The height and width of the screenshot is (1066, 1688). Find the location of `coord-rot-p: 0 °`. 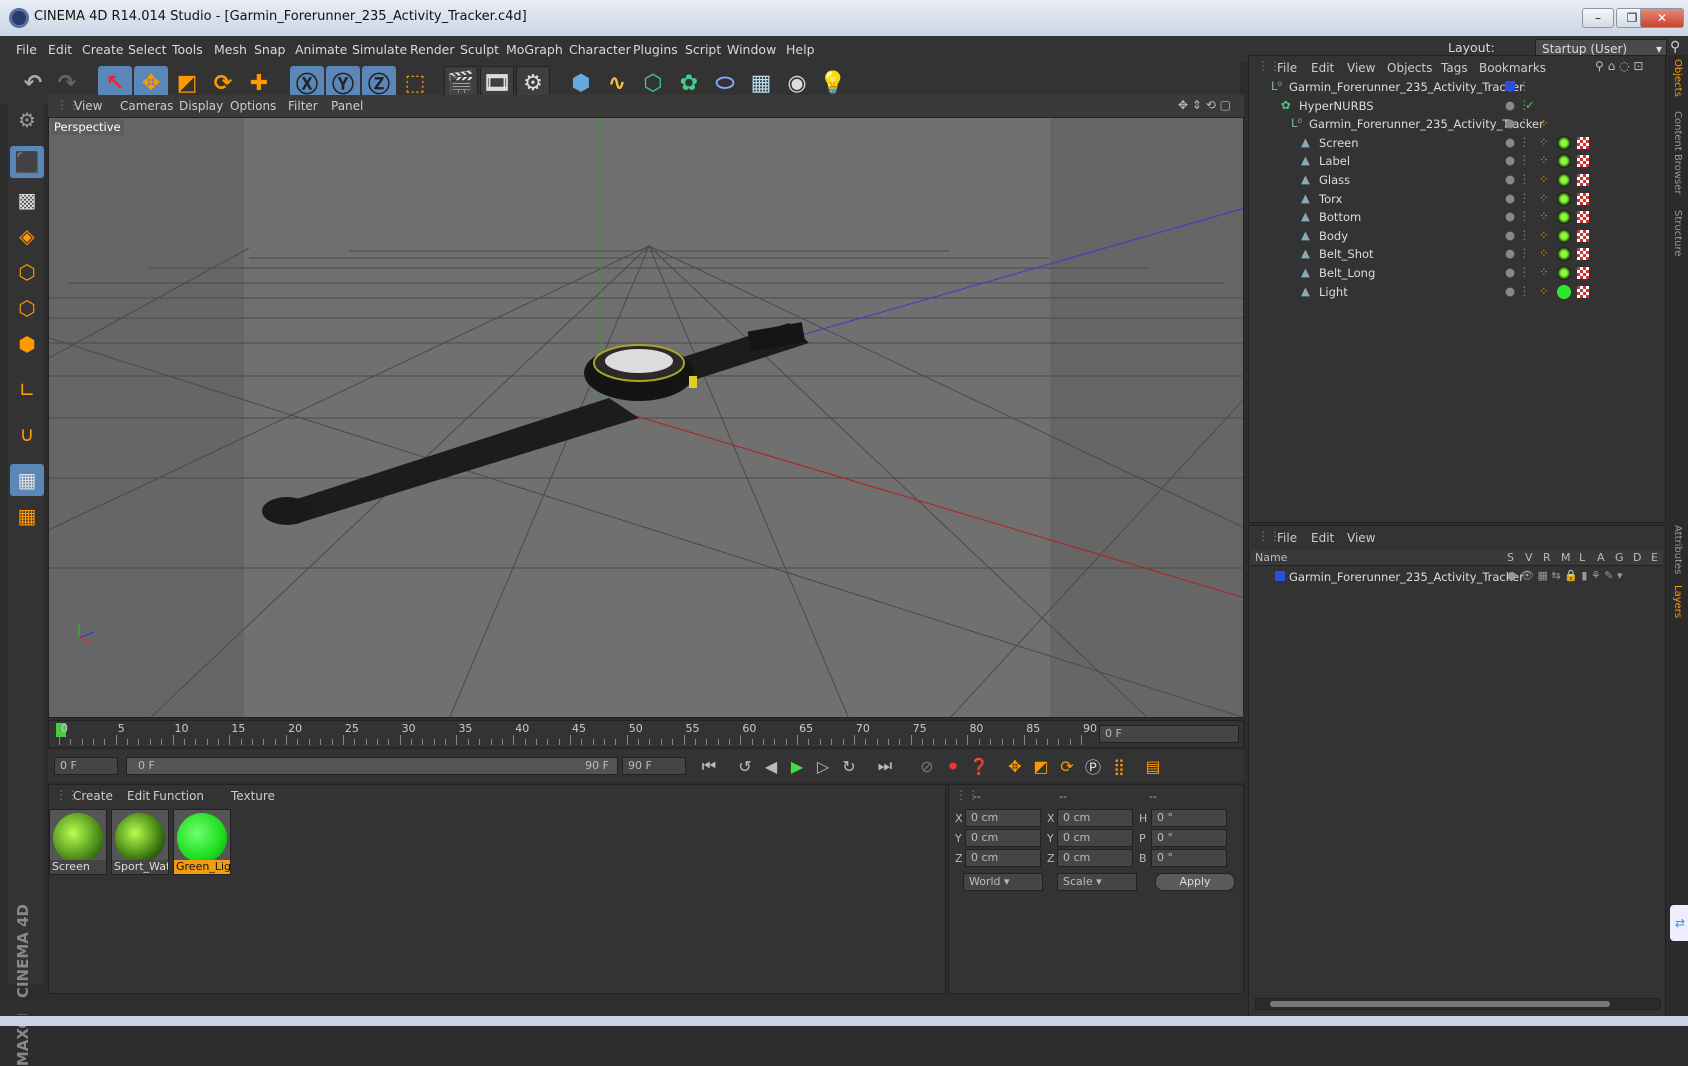

coord-rot-p: 0 ° is located at coordinates (1189, 838).